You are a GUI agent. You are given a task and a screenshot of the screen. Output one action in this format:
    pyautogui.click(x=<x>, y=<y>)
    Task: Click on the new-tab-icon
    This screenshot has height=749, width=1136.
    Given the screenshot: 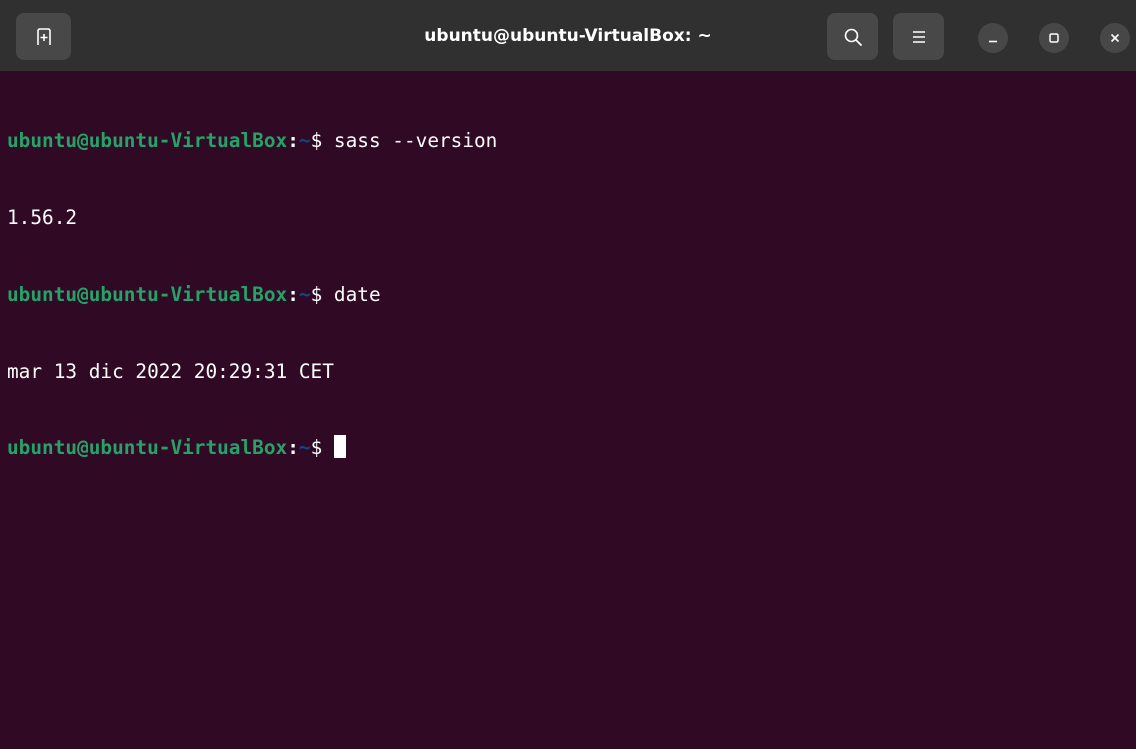 What is the action you would take?
    pyautogui.click(x=43, y=36)
    